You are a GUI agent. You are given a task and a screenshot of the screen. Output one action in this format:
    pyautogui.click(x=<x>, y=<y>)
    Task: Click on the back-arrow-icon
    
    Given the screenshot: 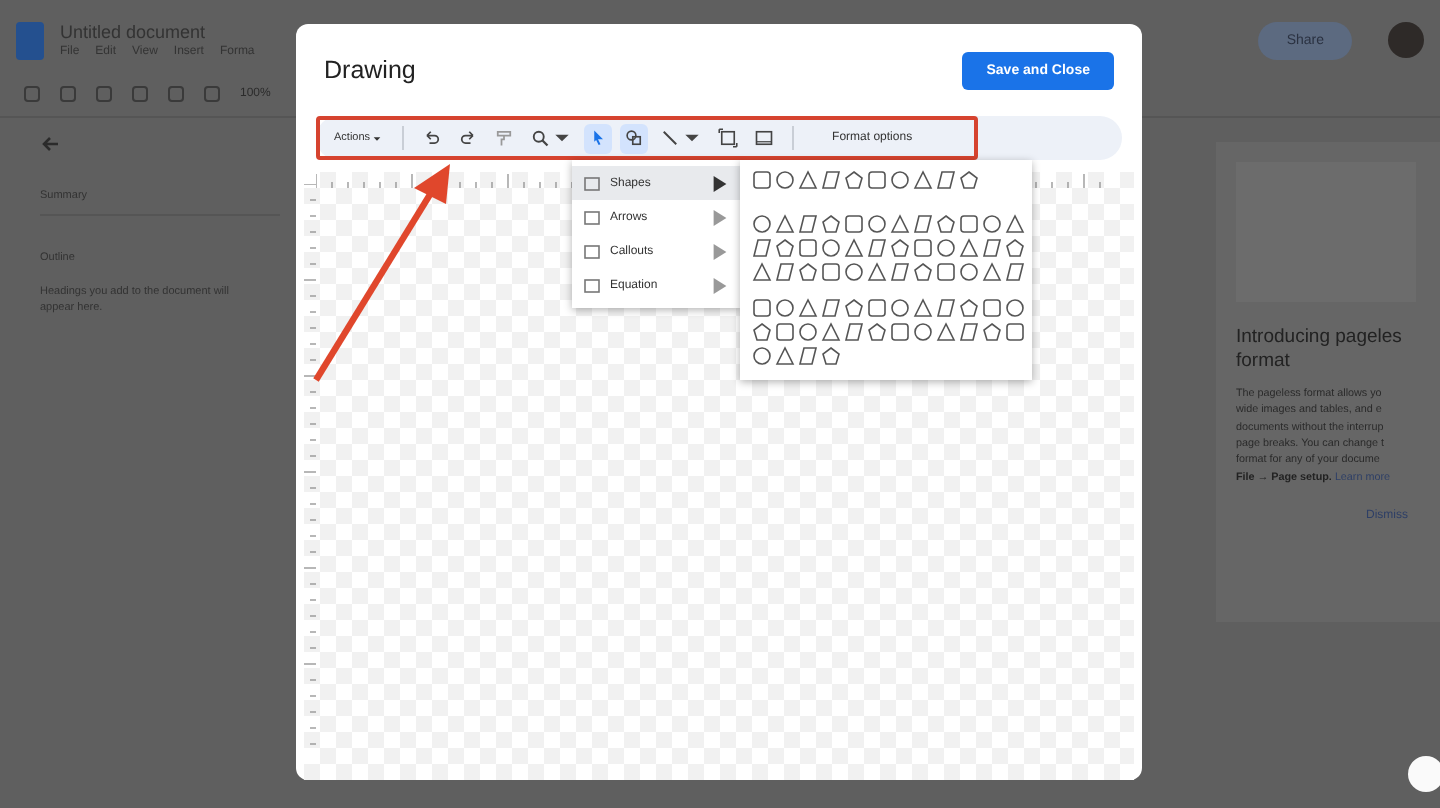 What is the action you would take?
    pyautogui.click(x=50, y=144)
    